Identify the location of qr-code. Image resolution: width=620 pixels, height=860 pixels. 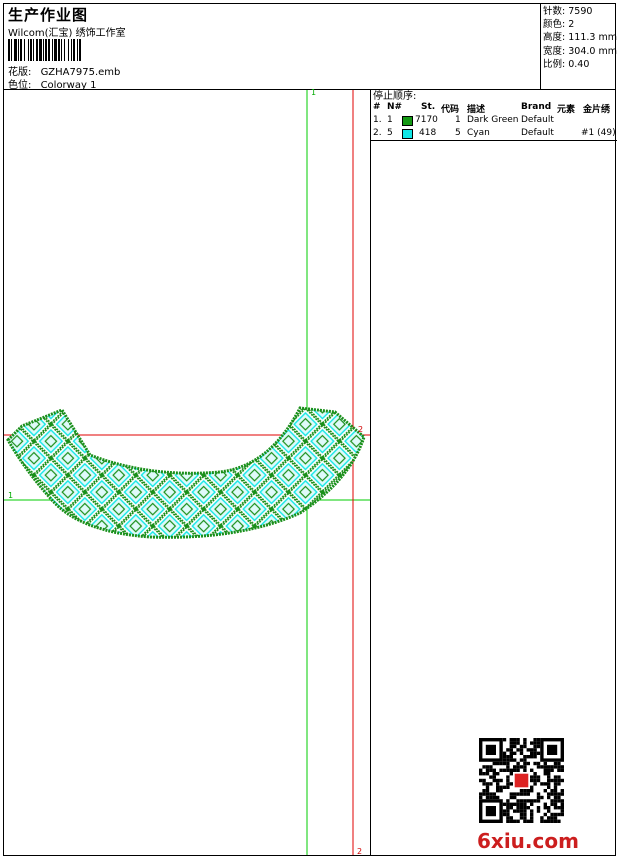
(521, 780).